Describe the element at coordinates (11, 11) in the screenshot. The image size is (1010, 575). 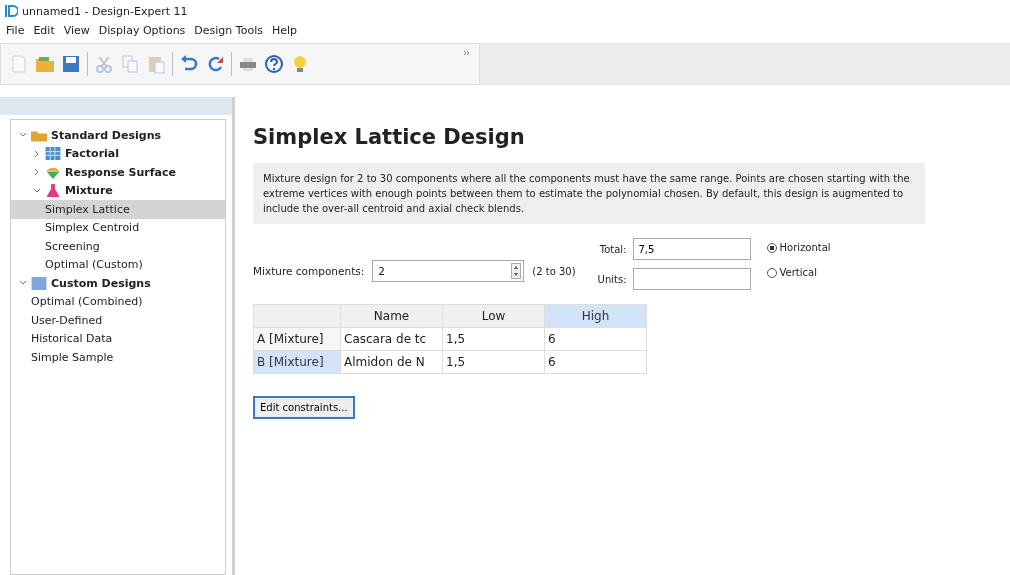
I see `app-logo-icon` at that location.